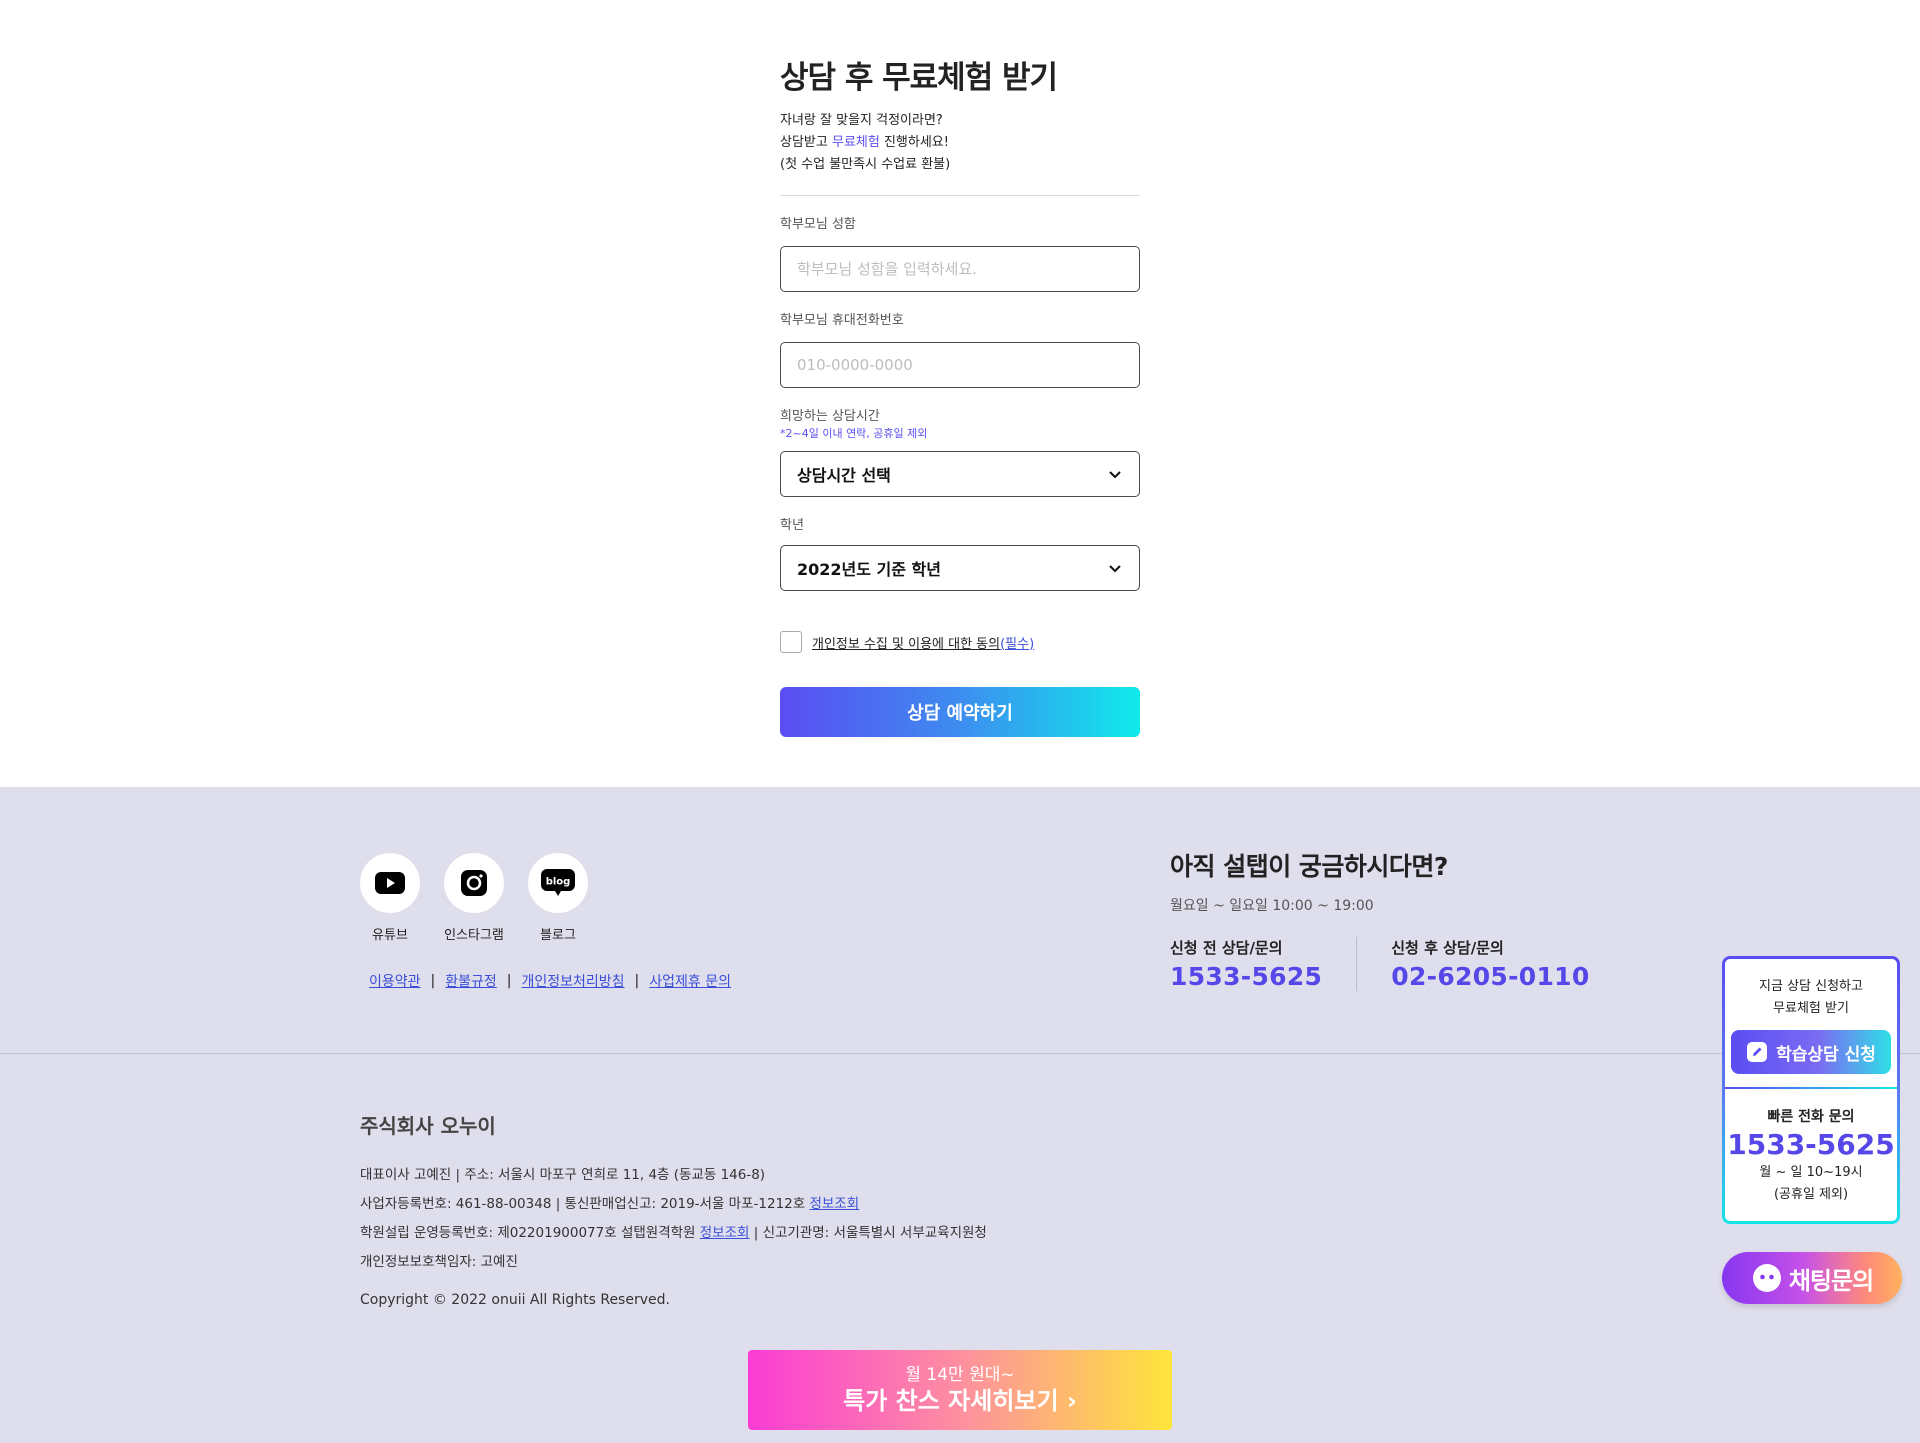 This screenshot has height=1443, width=1920. I want to click on intro-free-trial-highlight: 무료체험, so click(855, 142).